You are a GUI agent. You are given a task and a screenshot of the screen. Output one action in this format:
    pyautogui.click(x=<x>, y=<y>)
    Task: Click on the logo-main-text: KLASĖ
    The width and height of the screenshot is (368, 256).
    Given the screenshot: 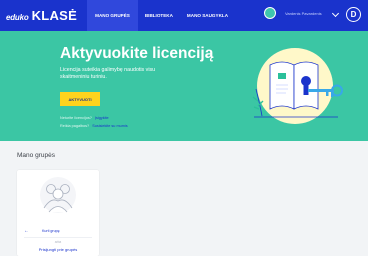 What is the action you would take?
    pyautogui.click(x=54, y=15)
    